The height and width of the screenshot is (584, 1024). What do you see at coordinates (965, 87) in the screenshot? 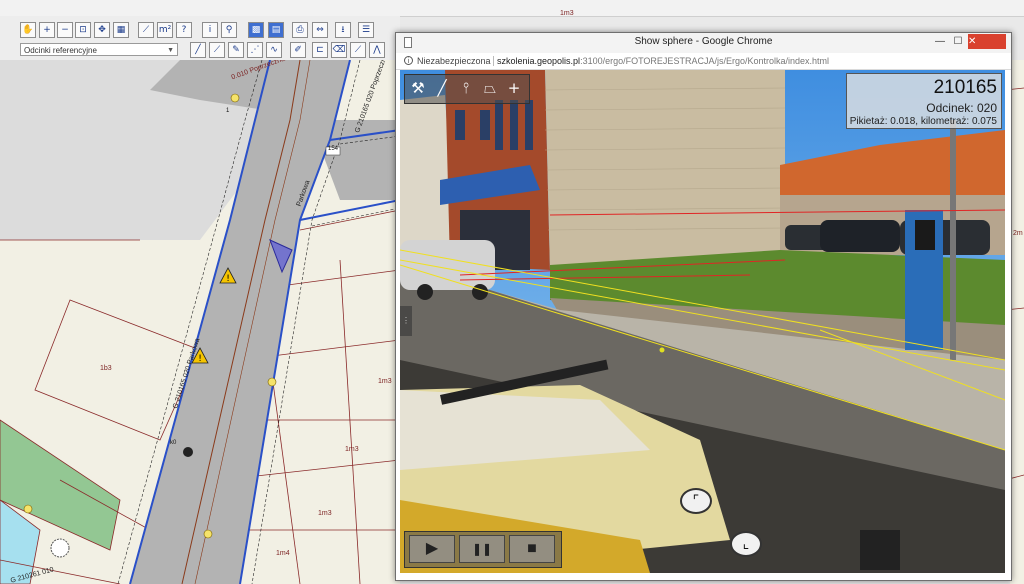
I see `road-number: 210165` at bounding box center [965, 87].